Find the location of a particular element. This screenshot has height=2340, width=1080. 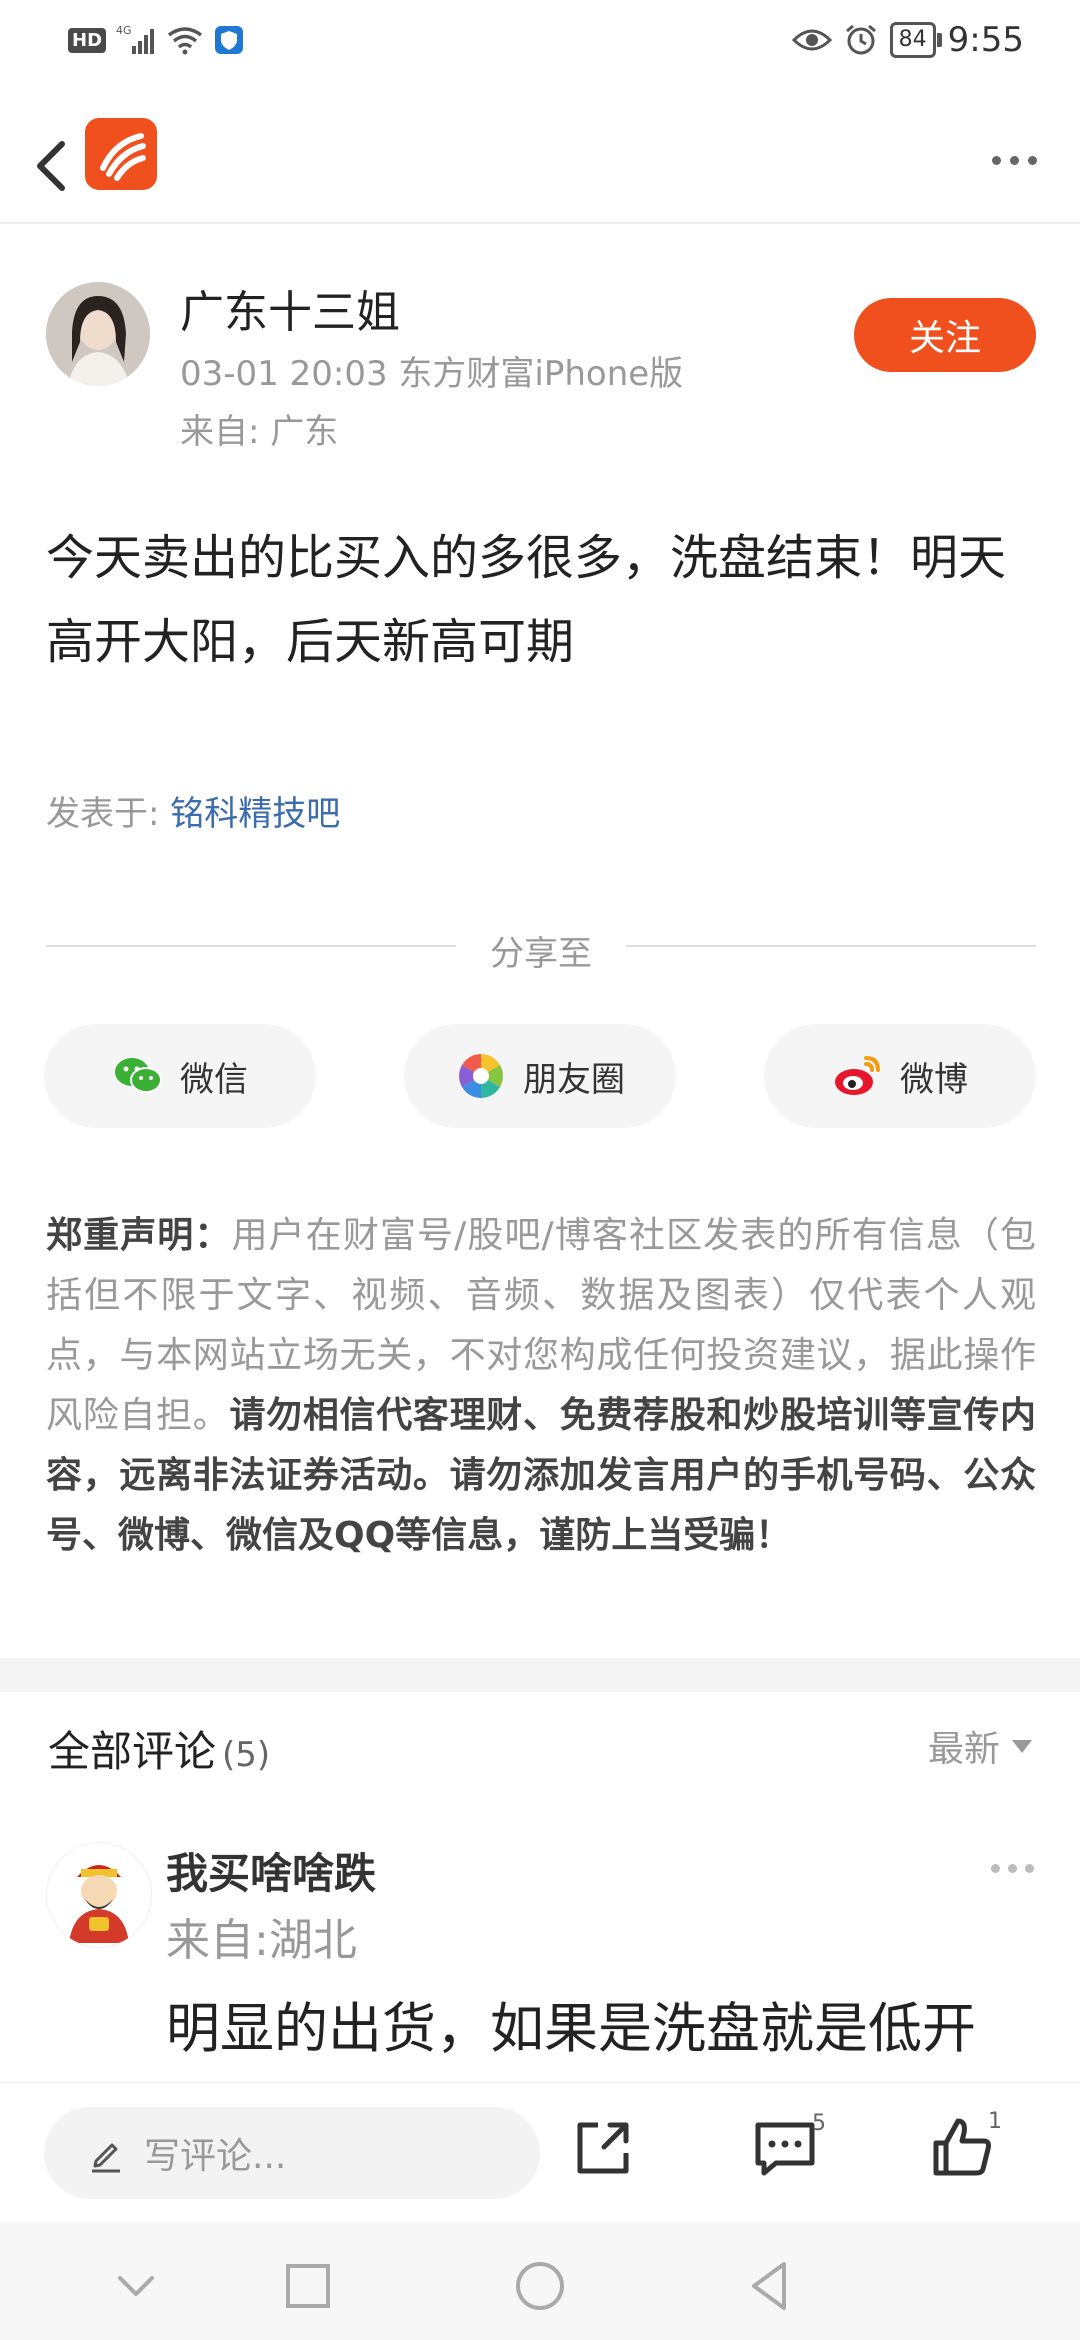

user-avatar-icon is located at coordinates (98, 334).